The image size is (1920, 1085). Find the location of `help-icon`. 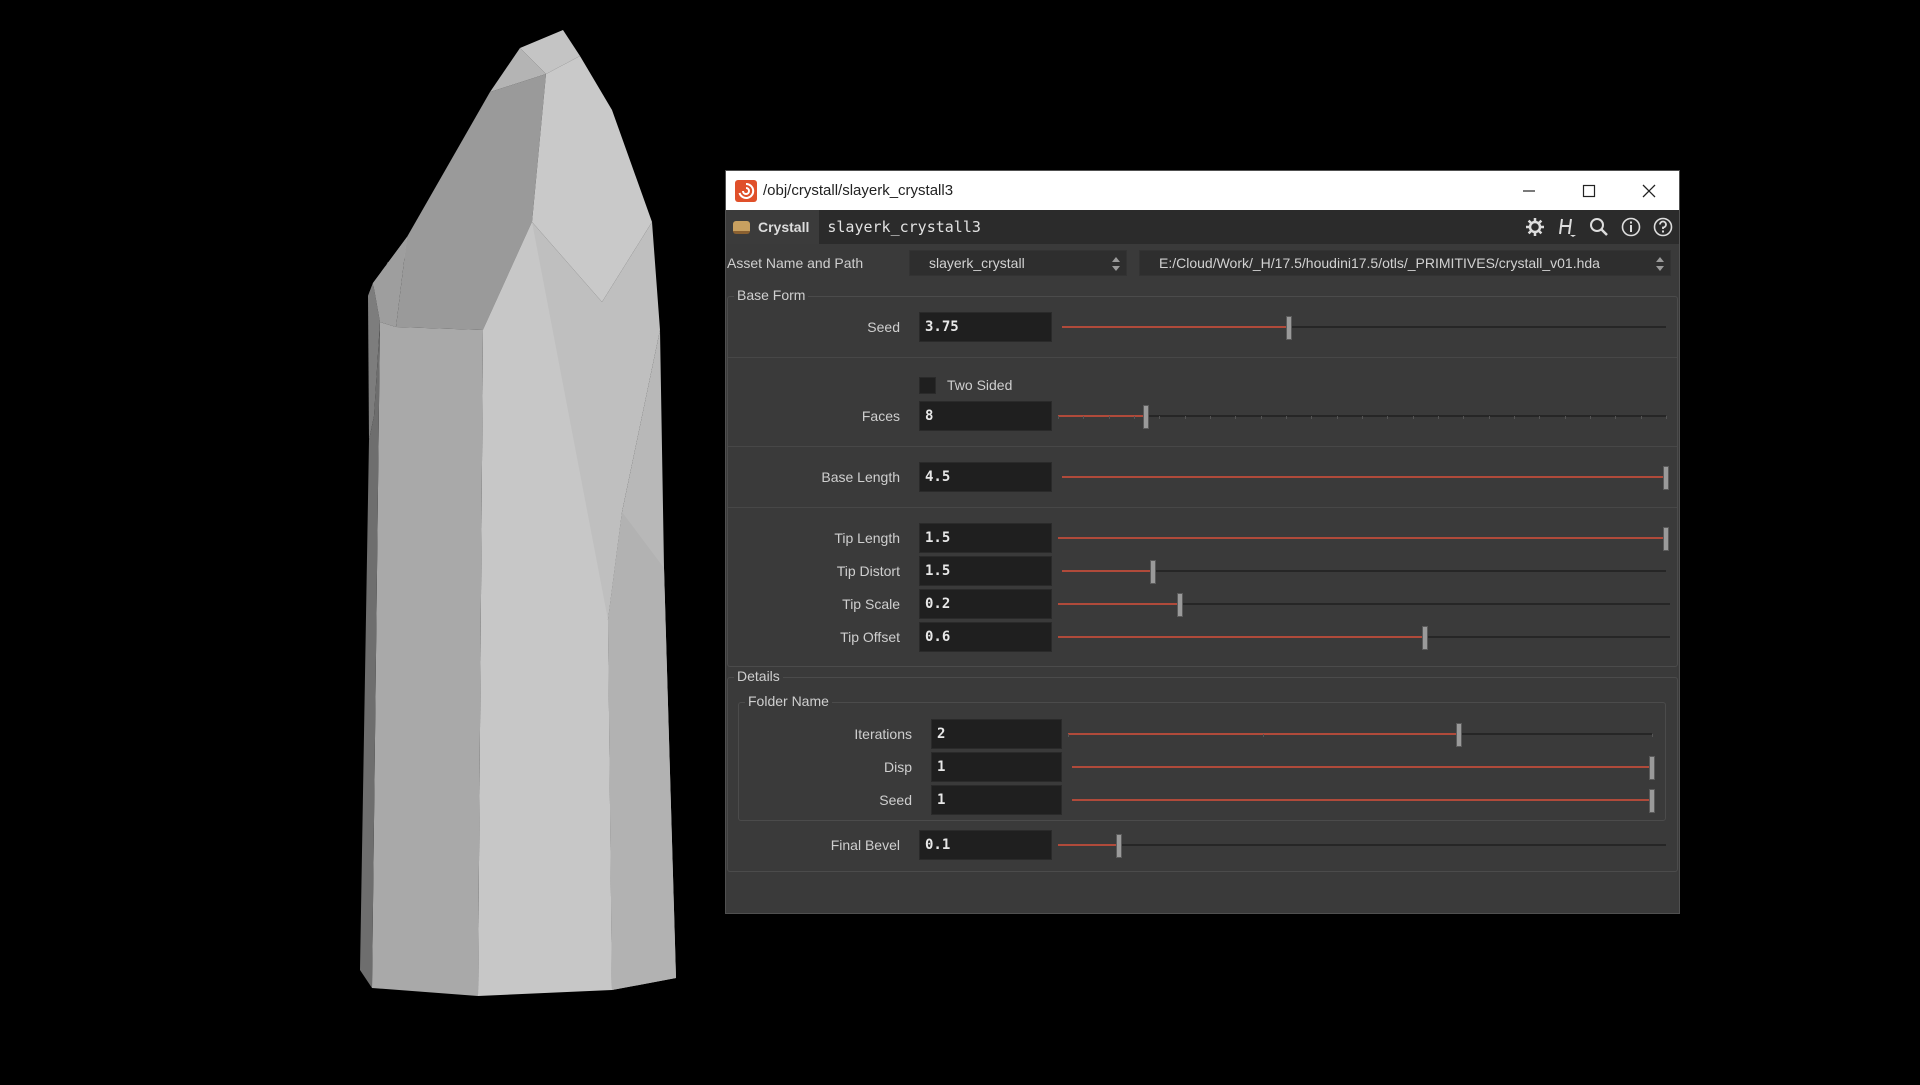

help-icon is located at coordinates (1663, 227).